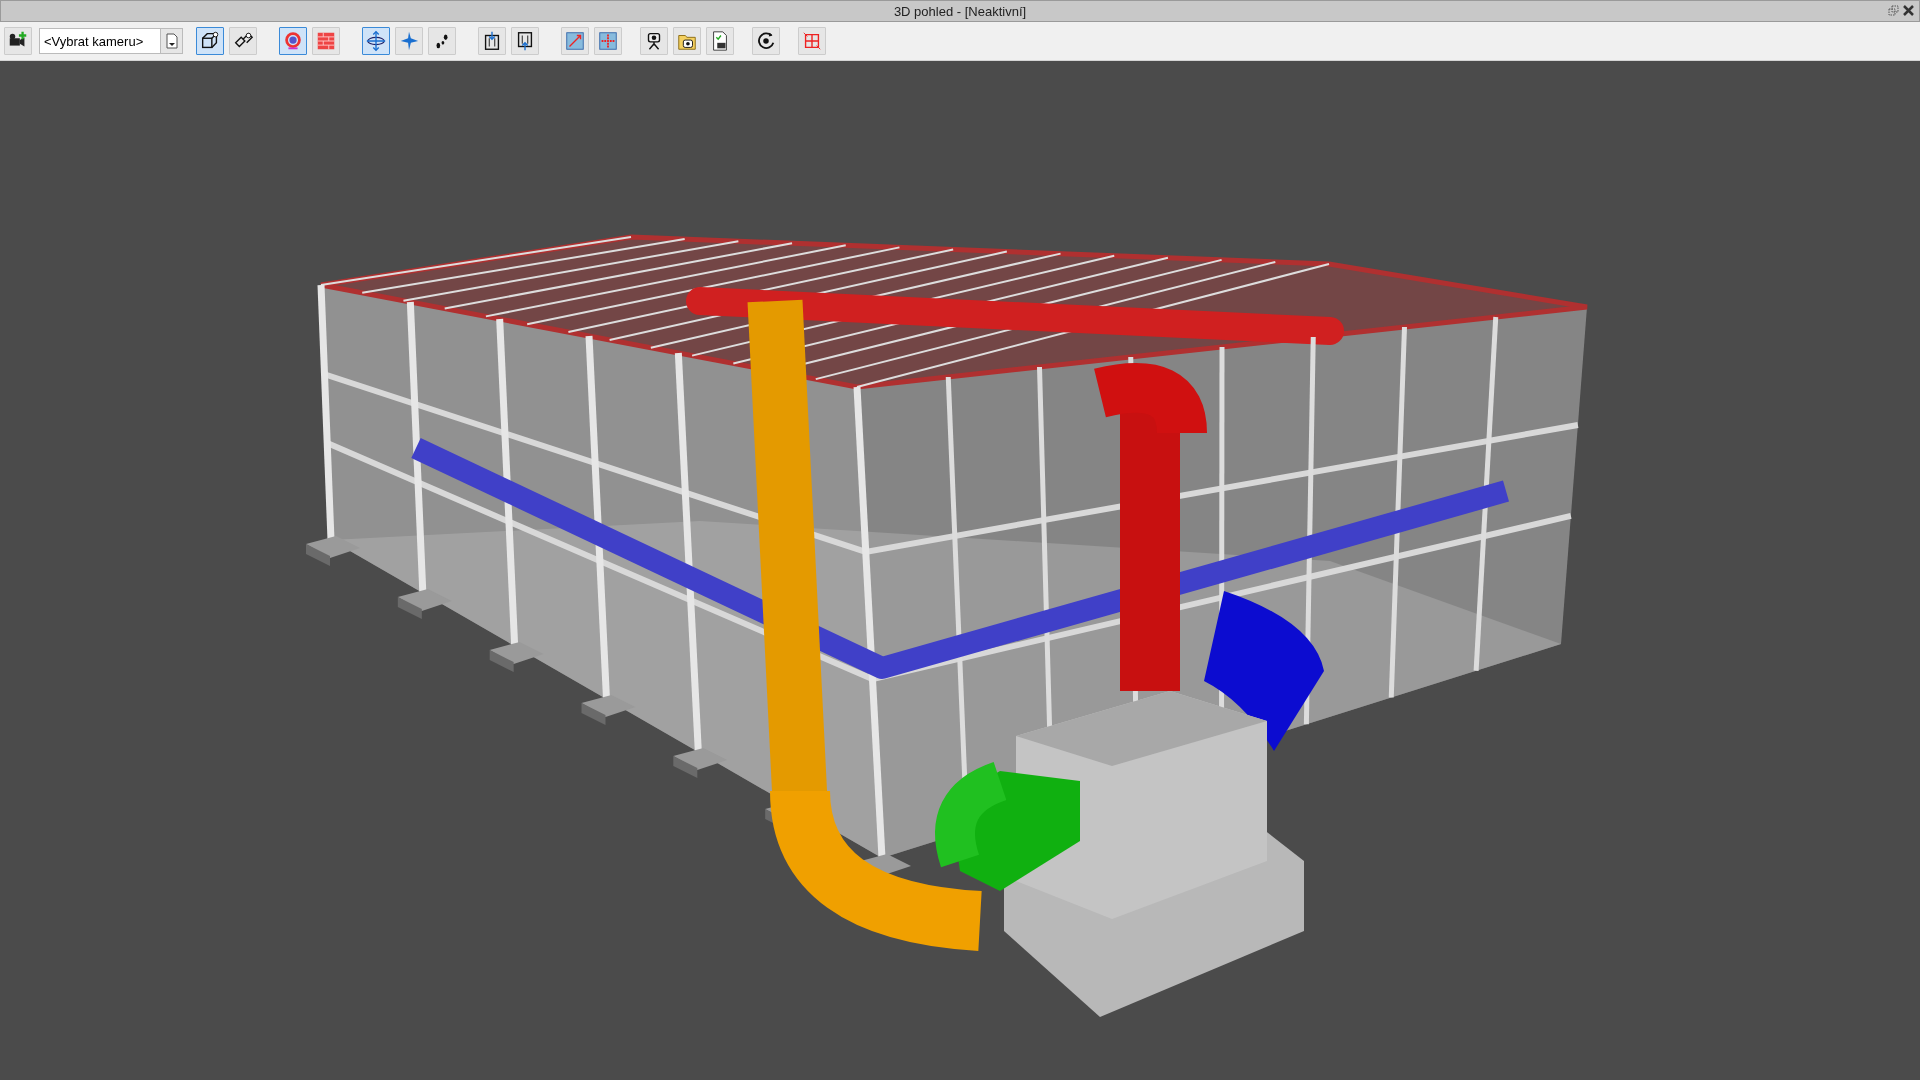 The width and height of the screenshot is (1920, 1080). What do you see at coordinates (687, 41) in the screenshot?
I see `folder-camera-button` at bounding box center [687, 41].